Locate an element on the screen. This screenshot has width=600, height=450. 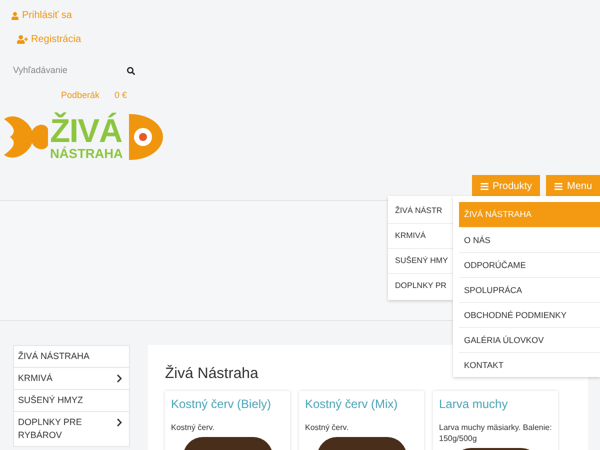
page-heading: Živá Nástraha is located at coordinates (211, 374).